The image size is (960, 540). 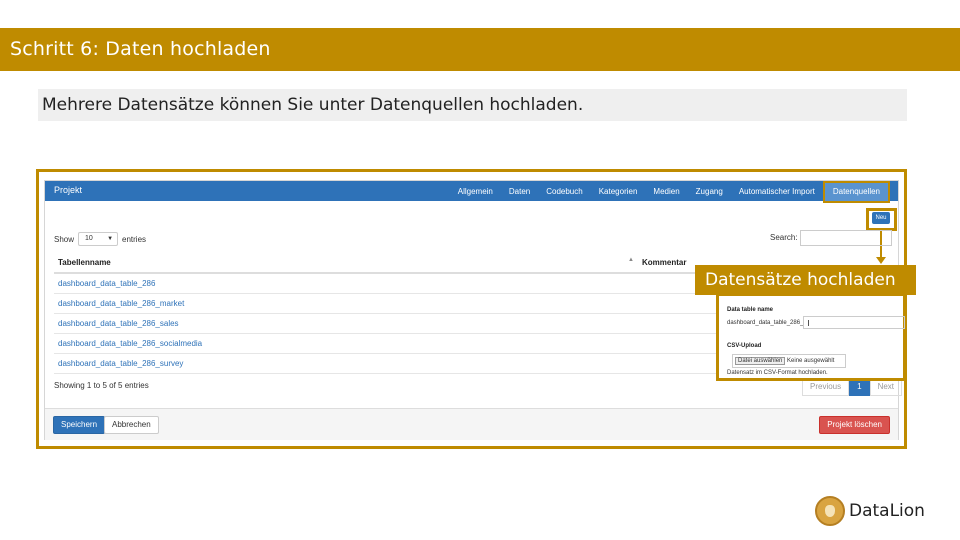 I want to click on file-picker: Datei auswählen Keine ausgewählt, so click(x=789, y=361).